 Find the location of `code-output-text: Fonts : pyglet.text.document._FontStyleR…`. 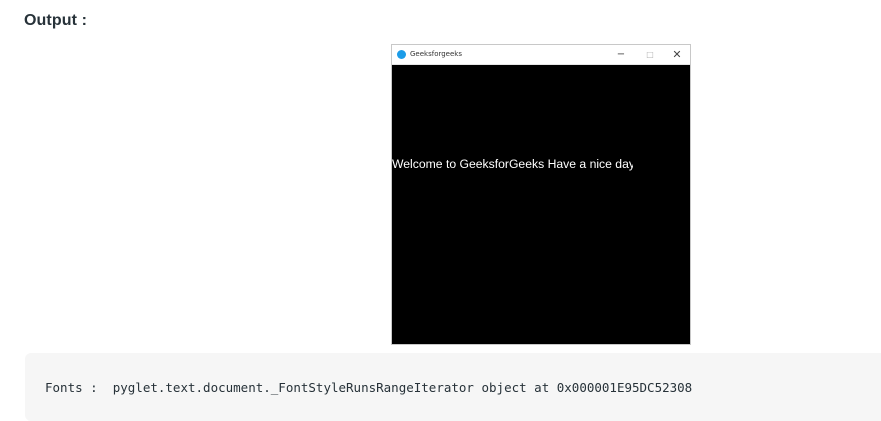

code-output-text: Fonts : pyglet.text.document._FontStyleR… is located at coordinates (369, 387).